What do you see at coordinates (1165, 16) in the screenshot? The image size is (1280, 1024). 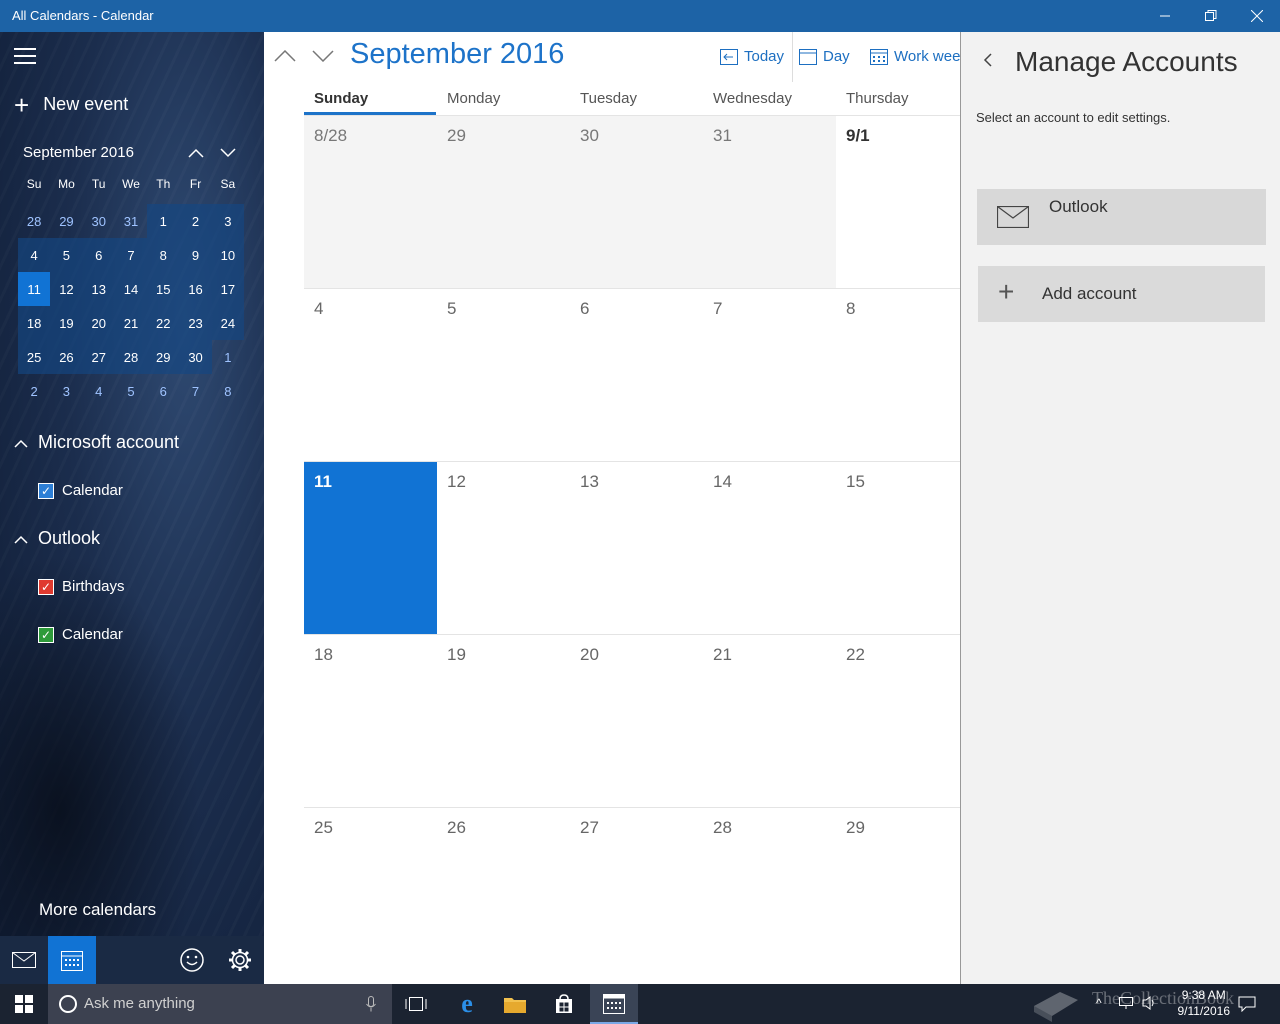 I see `minimize-button` at bounding box center [1165, 16].